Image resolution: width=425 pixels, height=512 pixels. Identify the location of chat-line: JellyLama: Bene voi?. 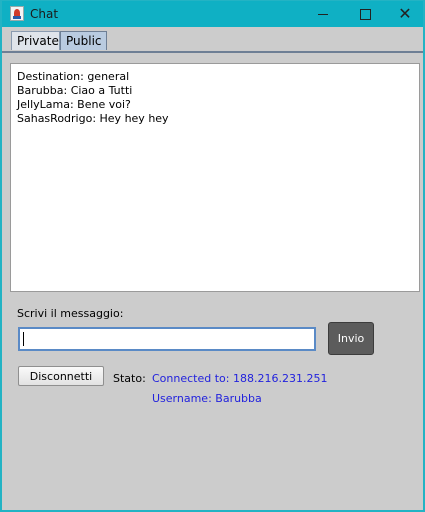
(74, 104).